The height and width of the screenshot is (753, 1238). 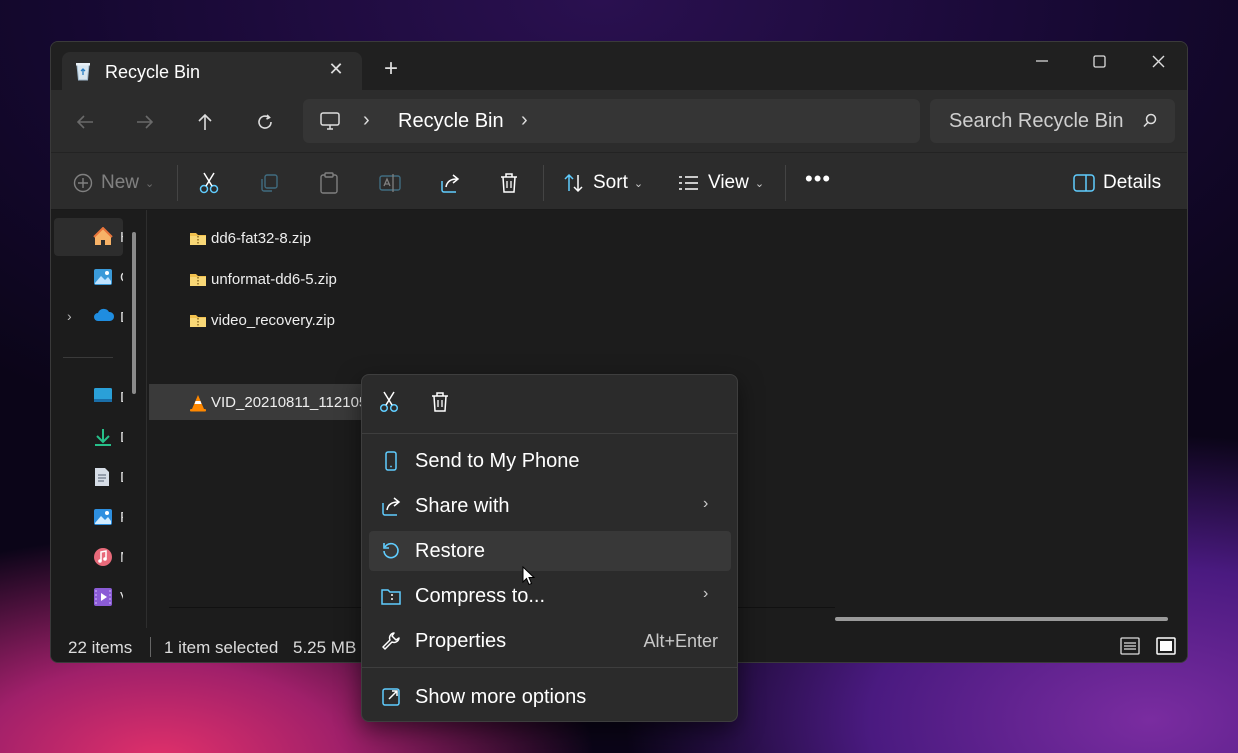 I want to click on videos-icon, so click(x=103, y=597).